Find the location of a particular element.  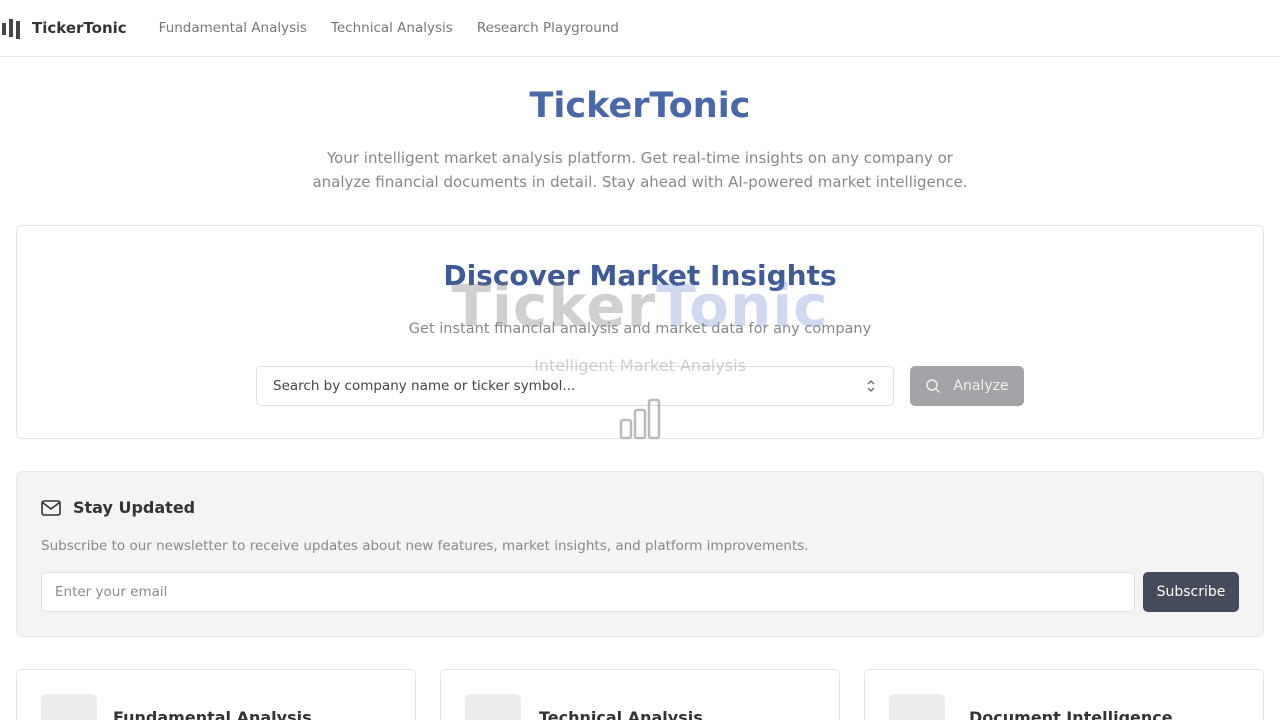

feature-card-technical-analysis: Technical Analysis is located at coordinates (640, 694).